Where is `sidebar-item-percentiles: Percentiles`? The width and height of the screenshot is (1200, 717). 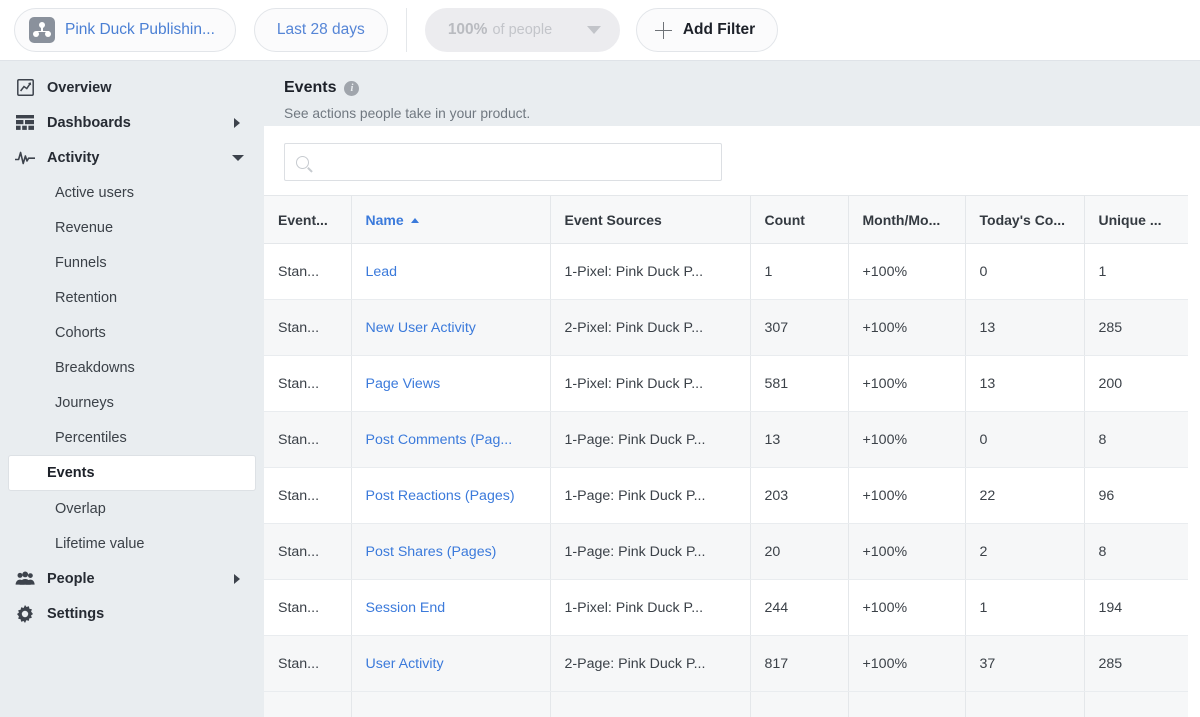
sidebar-item-percentiles: Percentiles is located at coordinates (132, 437).